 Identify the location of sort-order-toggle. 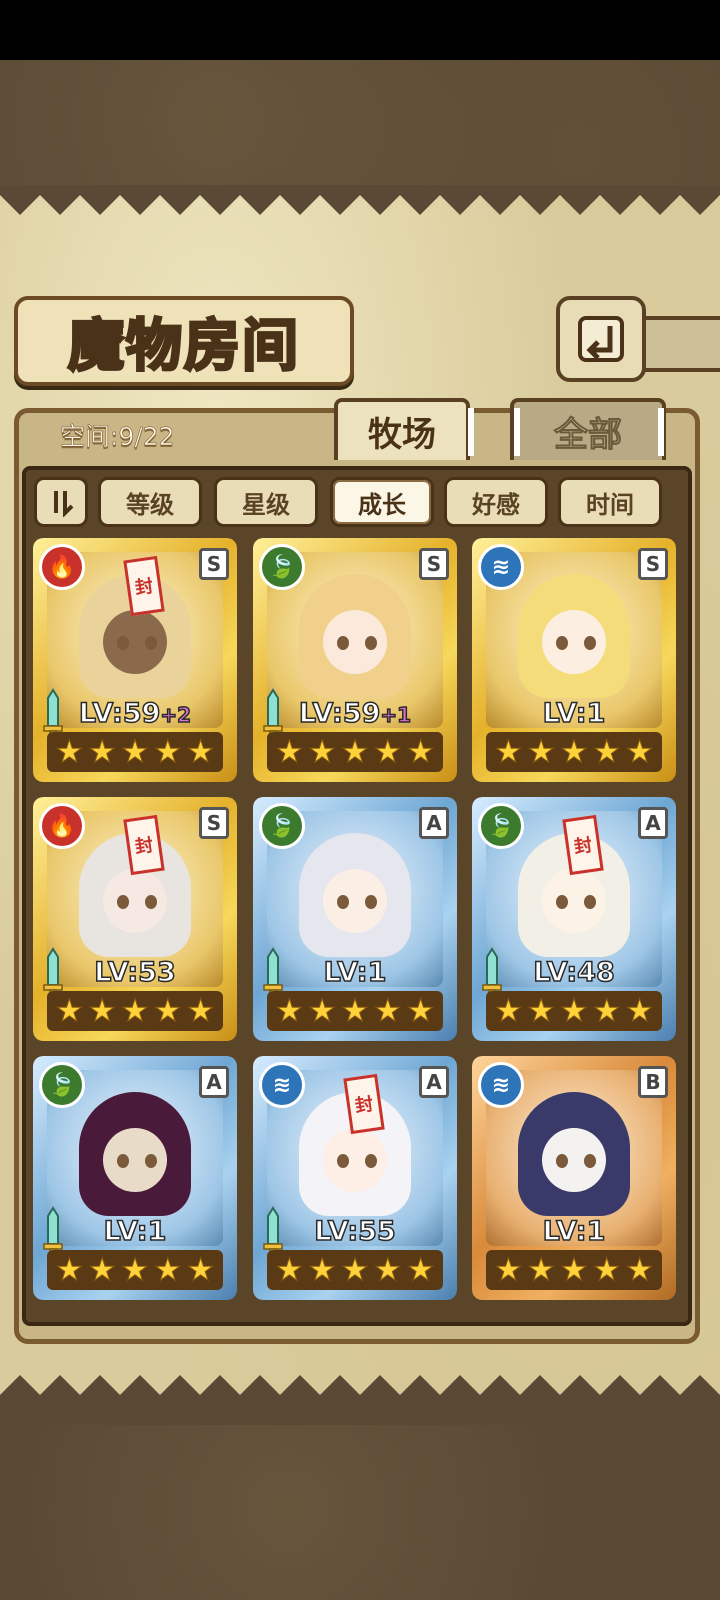
(61, 502).